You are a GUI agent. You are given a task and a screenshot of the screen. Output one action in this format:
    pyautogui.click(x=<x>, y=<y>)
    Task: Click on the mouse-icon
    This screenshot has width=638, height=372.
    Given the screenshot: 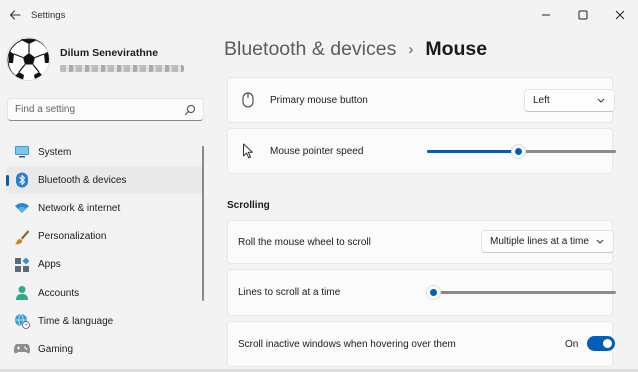 What is the action you would take?
    pyautogui.click(x=248, y=100)
    